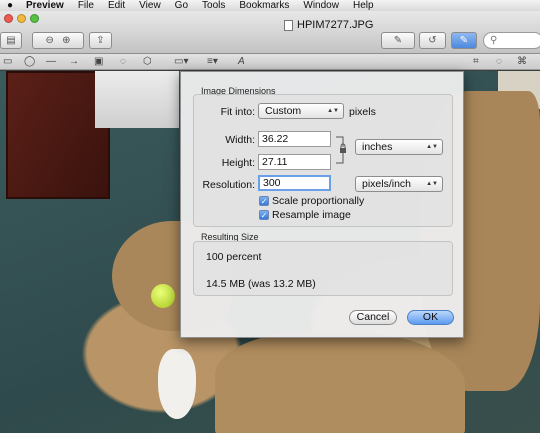 The image size is (540, 433). What do you see at coordinates (150, 5) in the screenshot?
I see `menu-view: View` at bounding box center [150, 5].